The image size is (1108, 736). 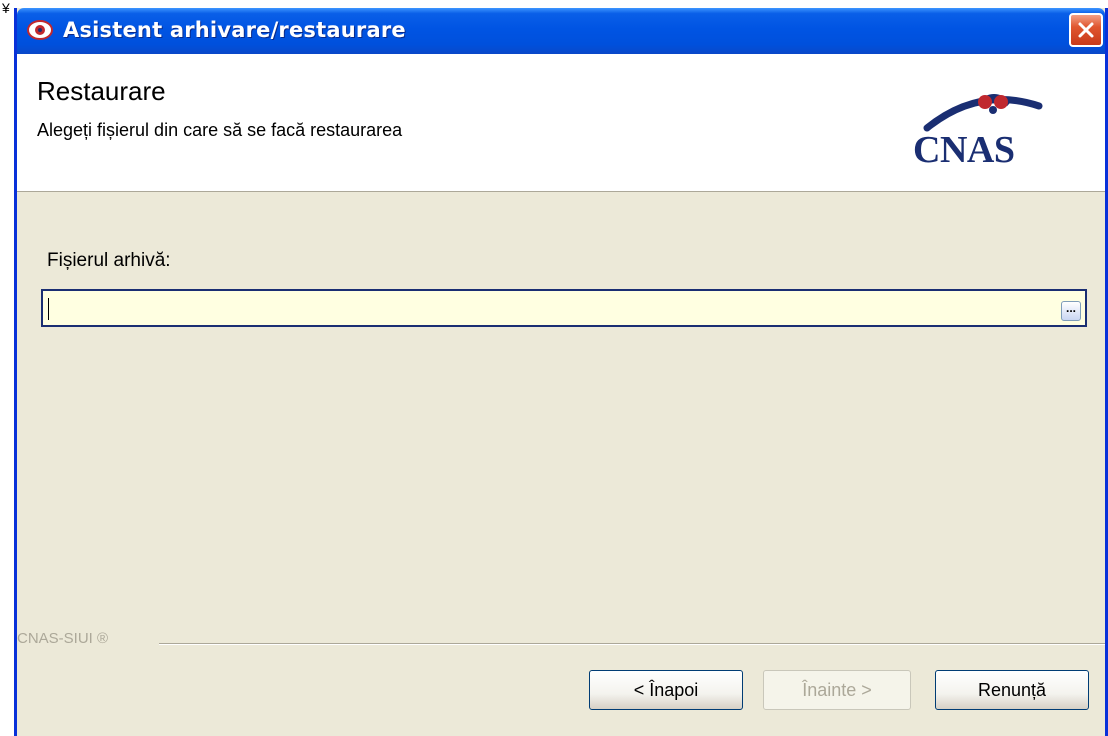 I want to click on cnas-logo: CNAS, so click(x=989, y=127).